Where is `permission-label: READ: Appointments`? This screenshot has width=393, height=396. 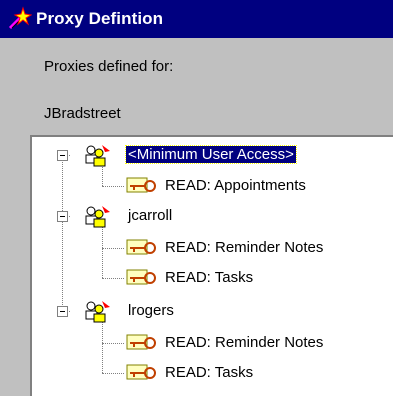 permission-label: READ: Appointments is located at coordinates (235, 185).